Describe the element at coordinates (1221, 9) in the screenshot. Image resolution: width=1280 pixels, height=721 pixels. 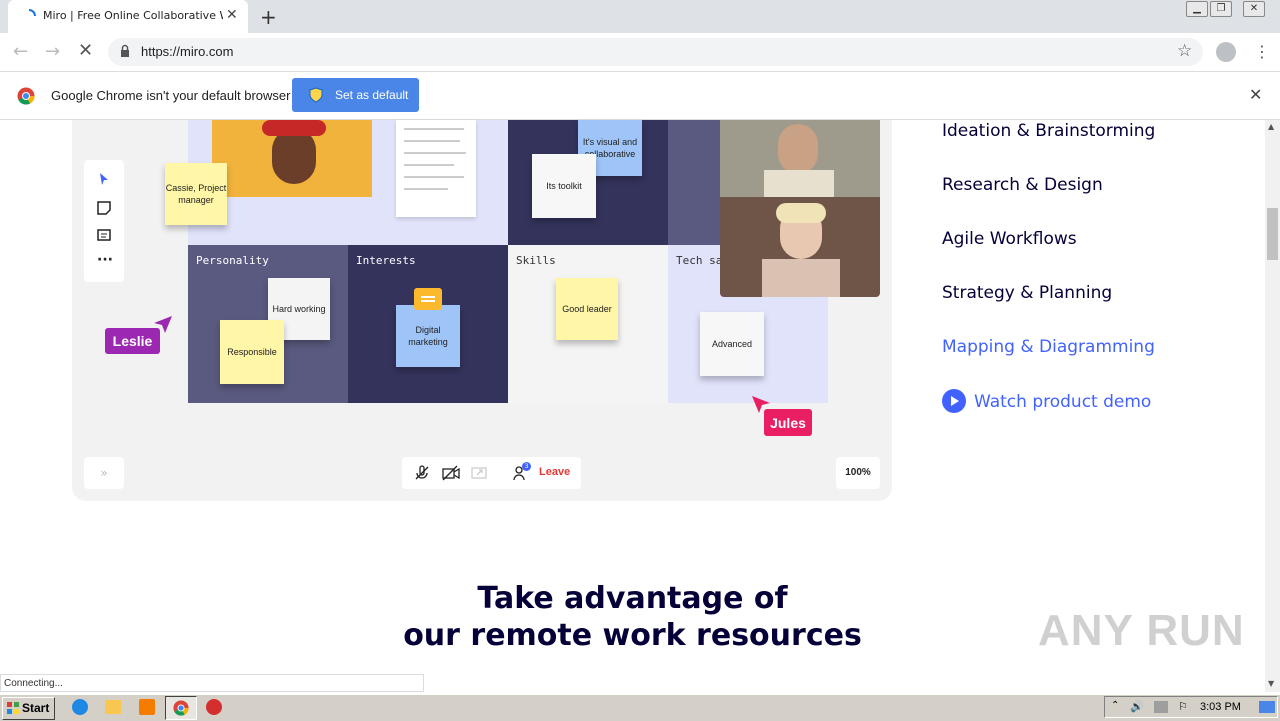
I see `restore-button: ❐` at that location.